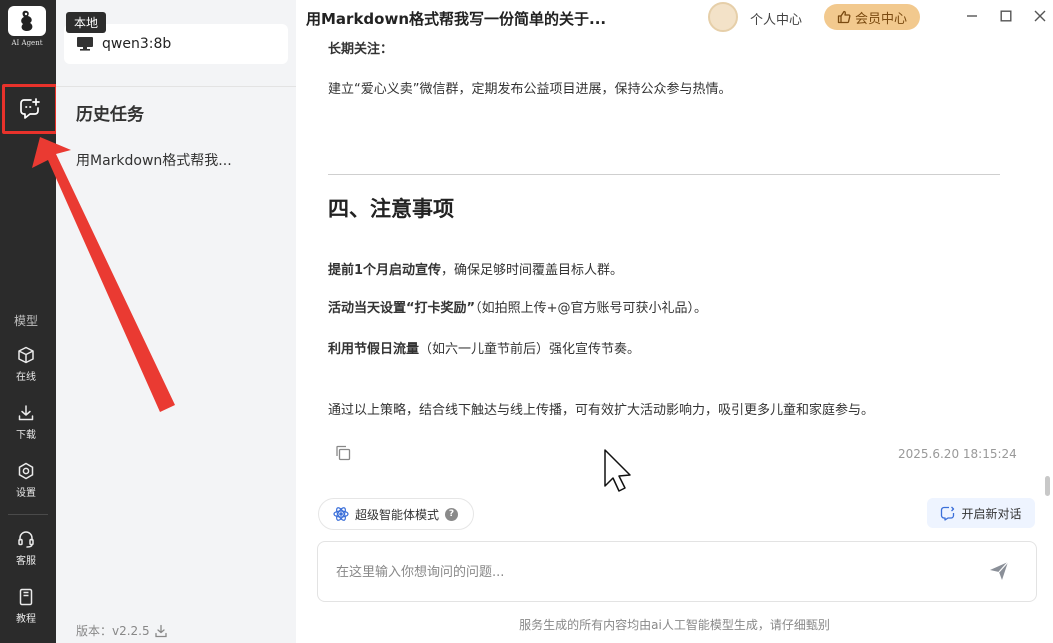 This screenshot has width=1053, height=643. I want to click on new-conversation-label: 开启新对话, so click(991, 513).